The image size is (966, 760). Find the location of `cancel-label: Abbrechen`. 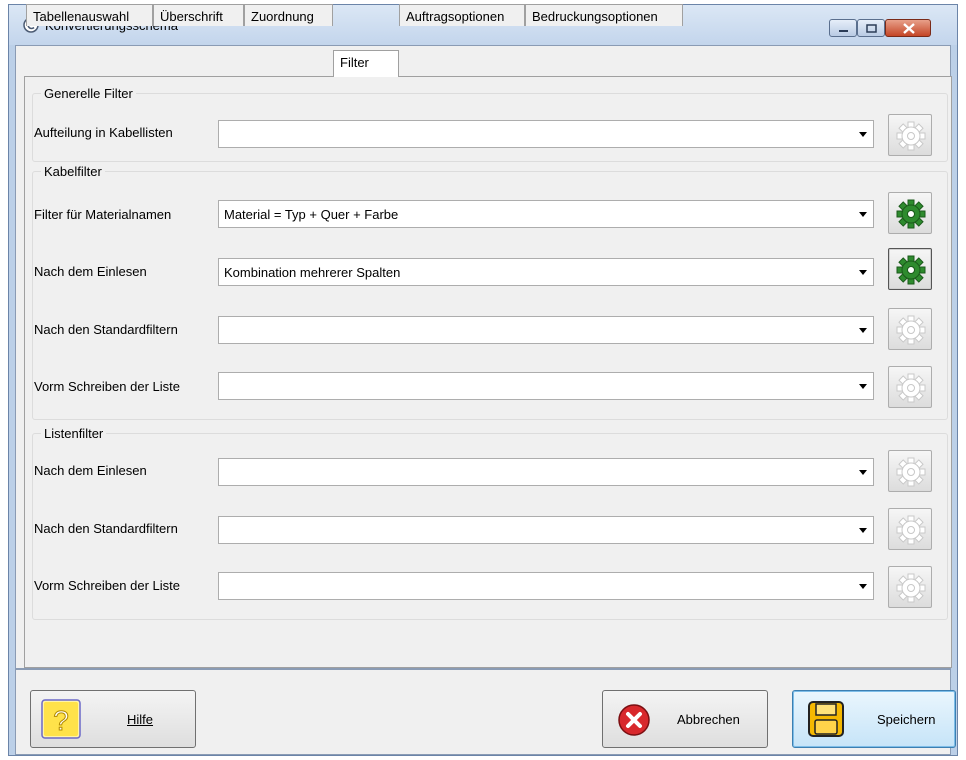

cancel-label: Abbrechen is located at coordinates (708, 719).